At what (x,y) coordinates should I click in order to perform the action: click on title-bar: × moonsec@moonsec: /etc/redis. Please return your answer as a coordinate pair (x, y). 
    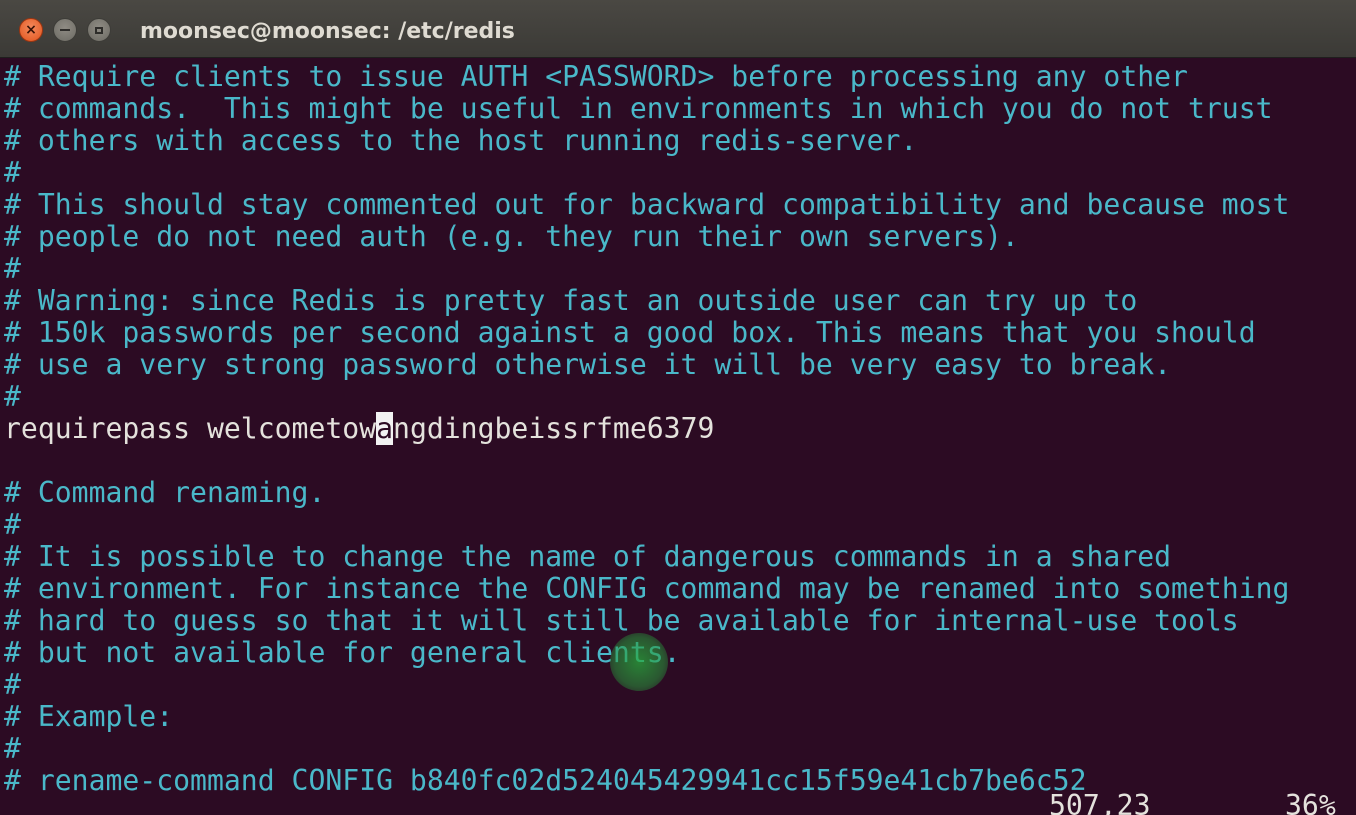
    Looking at the image, I should click on (678, 29).